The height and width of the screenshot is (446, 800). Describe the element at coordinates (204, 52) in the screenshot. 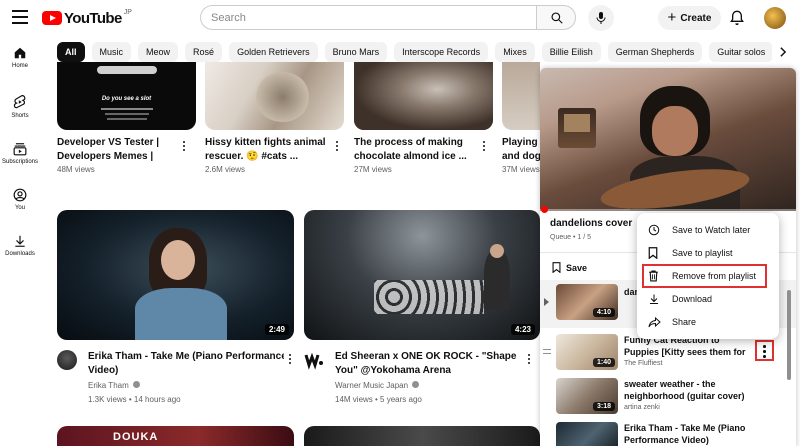

I see `chip-rose: Rosé` at that location.